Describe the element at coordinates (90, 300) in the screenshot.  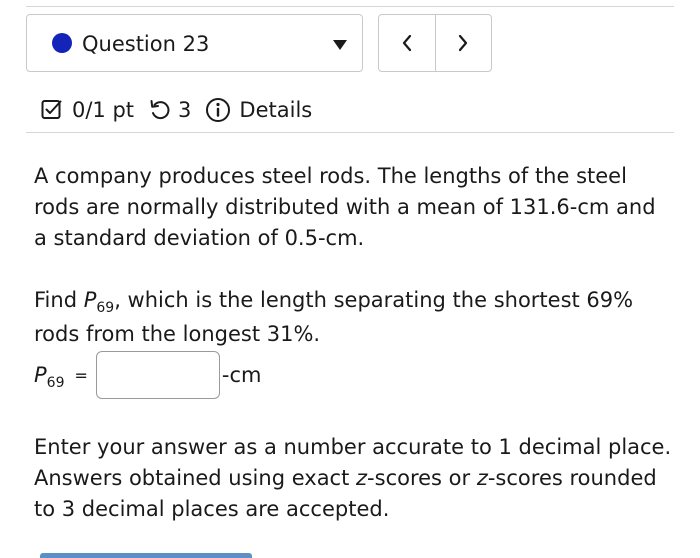
I see `percentile-variable: P` at that location.